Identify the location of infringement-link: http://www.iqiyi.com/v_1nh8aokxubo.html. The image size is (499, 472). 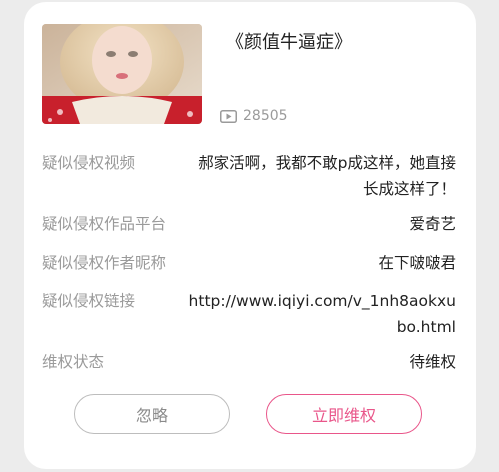
(320, 314).